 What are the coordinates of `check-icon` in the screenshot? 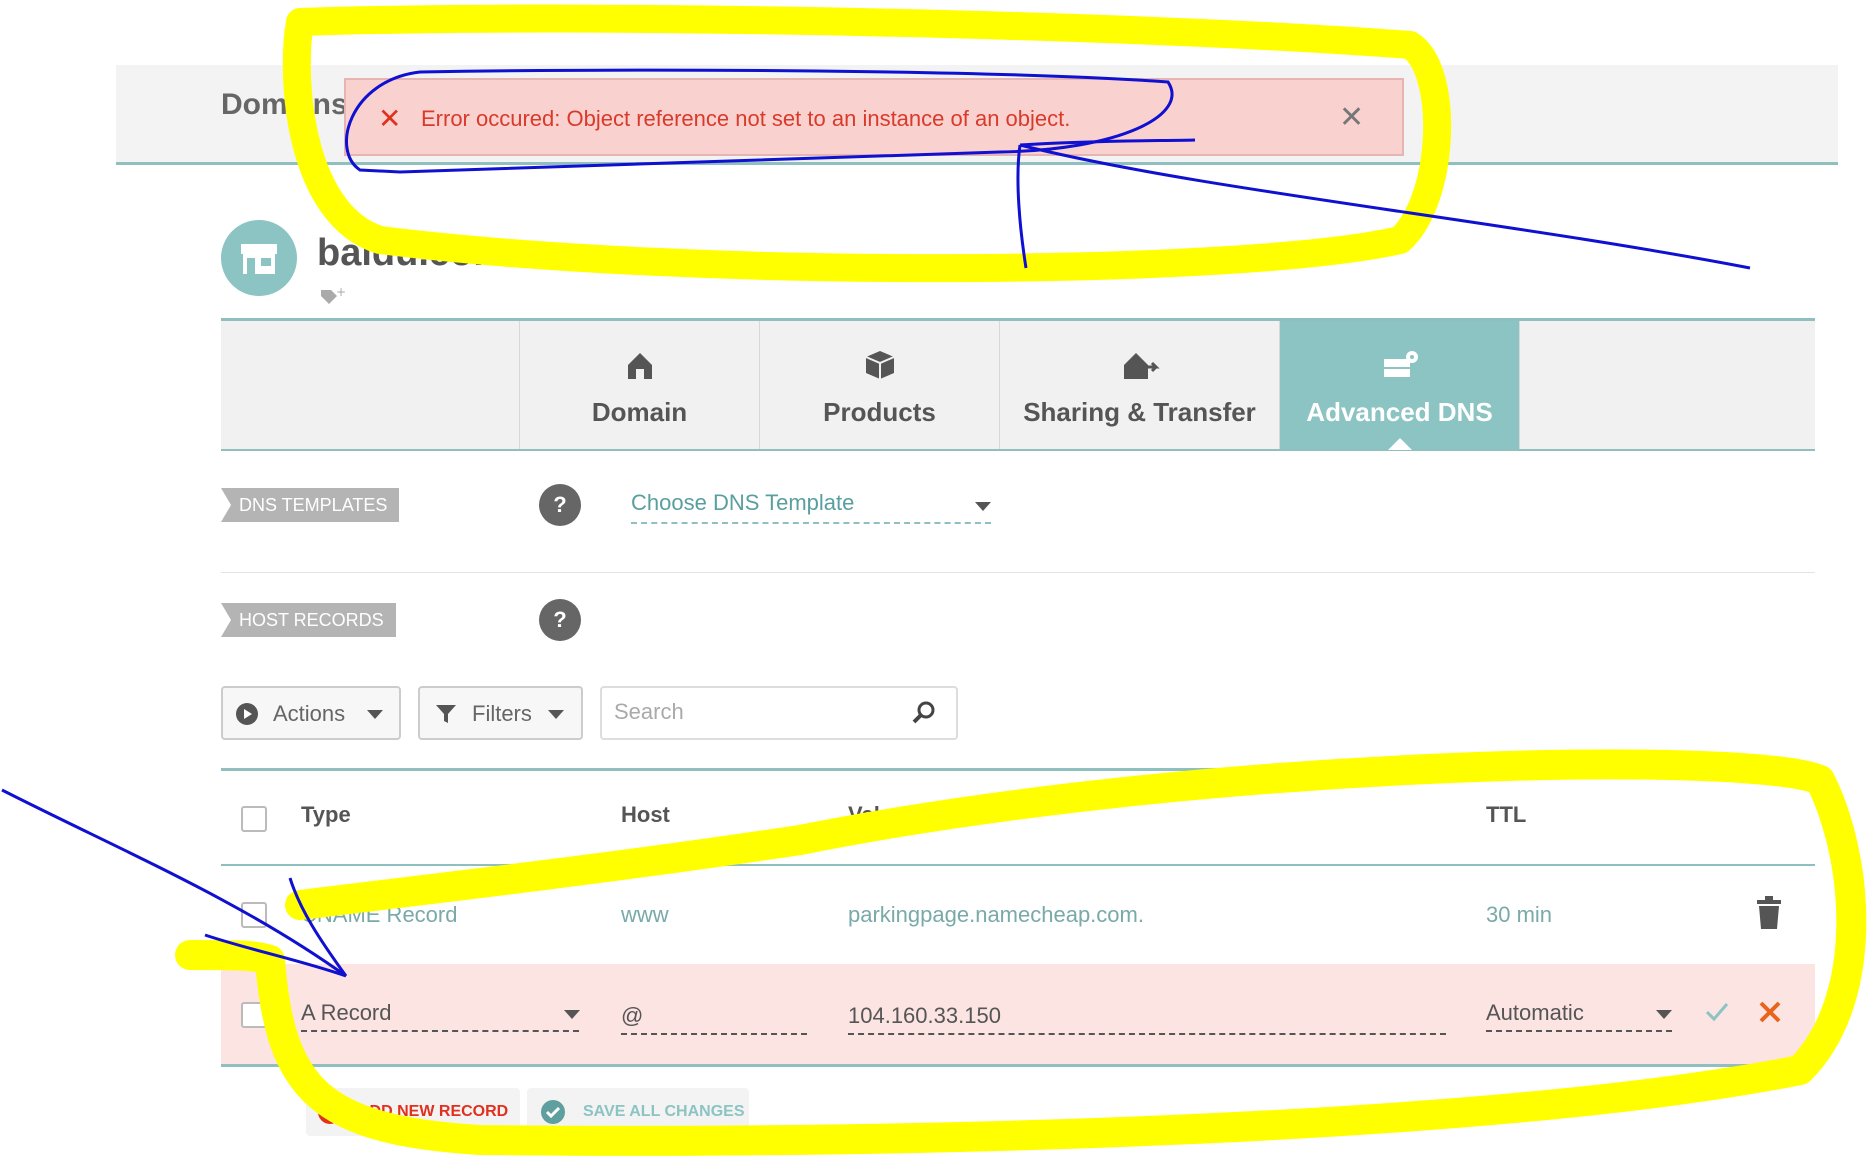 It's located at (1717, 1012).